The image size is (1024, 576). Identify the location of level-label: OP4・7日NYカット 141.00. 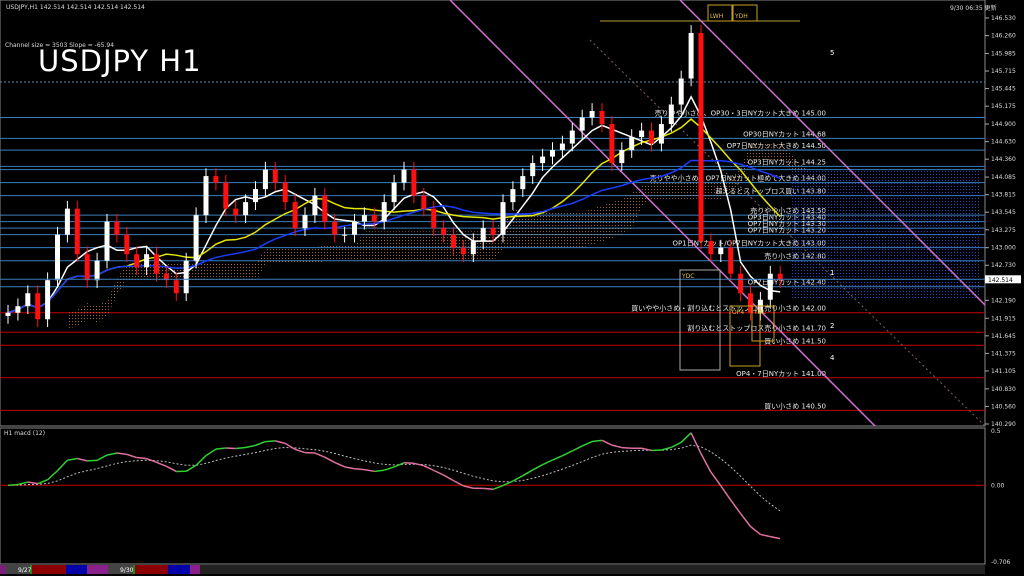
(781, 374).